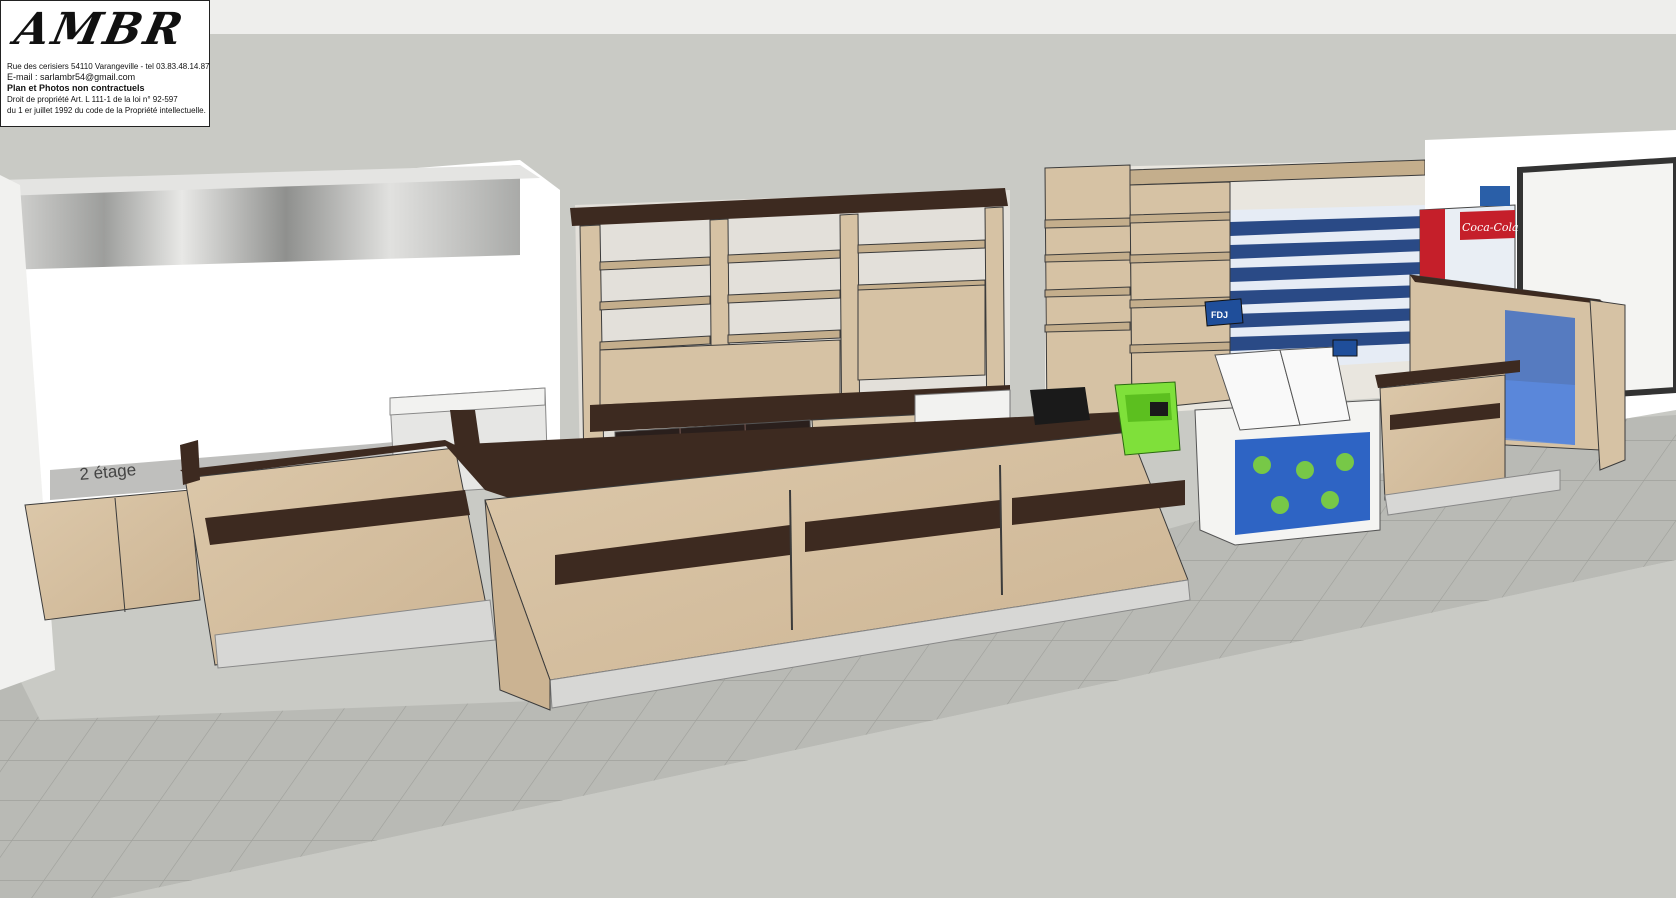  Describe the element at coordinates (100, 29) in the screenshot. I see `ambr-logo: AMBR` at that location.